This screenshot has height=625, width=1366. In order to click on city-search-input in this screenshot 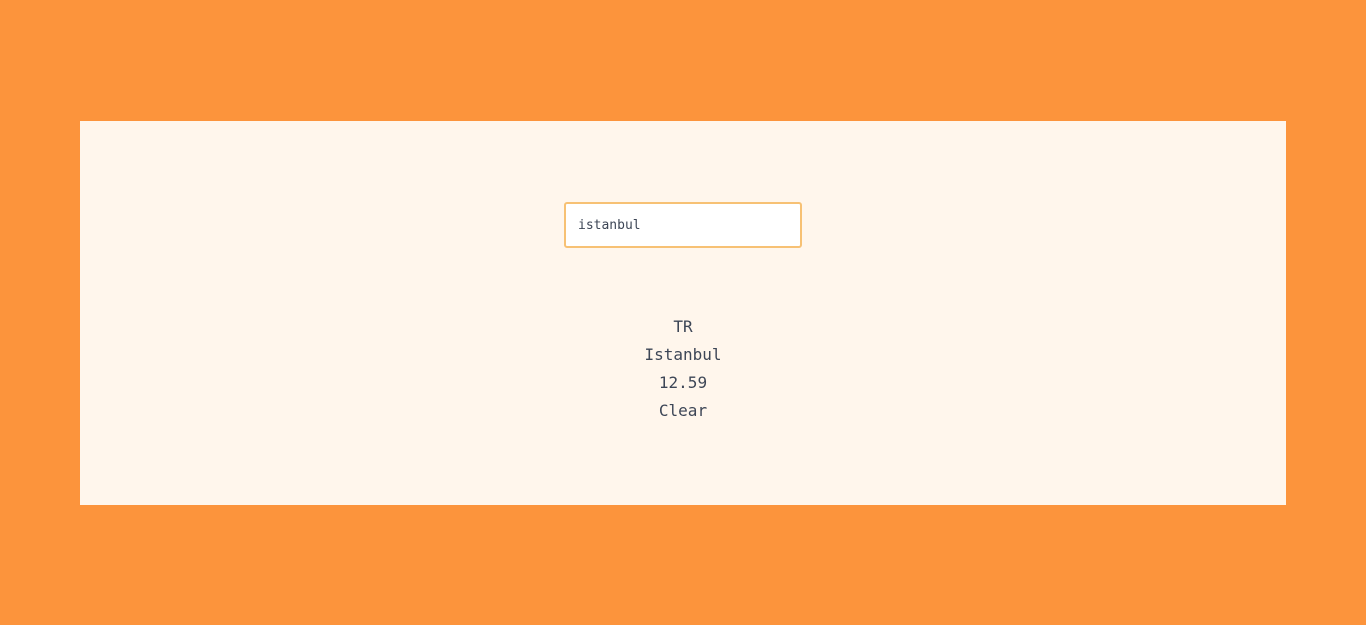, I will do `click(683, 225)`.